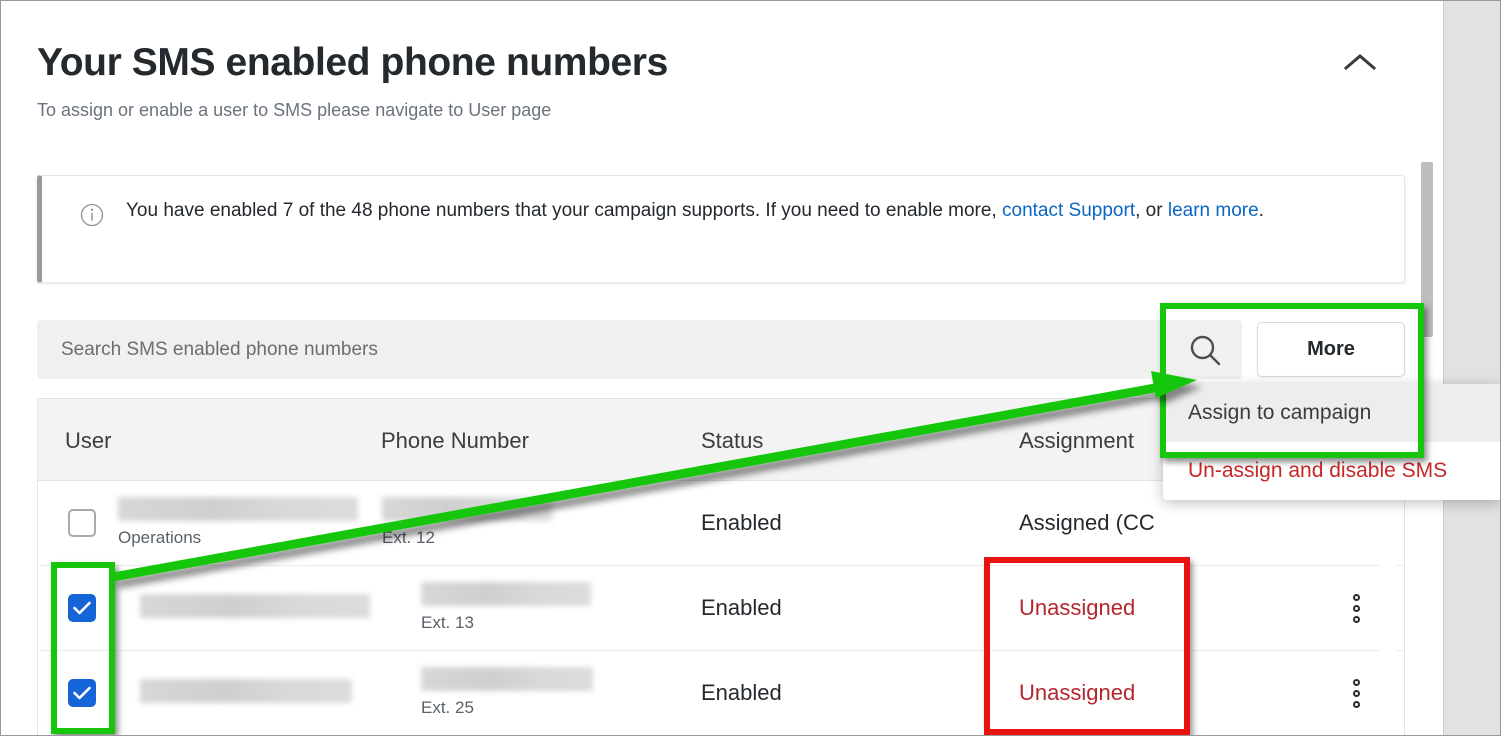 This screenshot has height=736, width=1501. I want to click on banner-text-part3: ., so click(1261, 210).